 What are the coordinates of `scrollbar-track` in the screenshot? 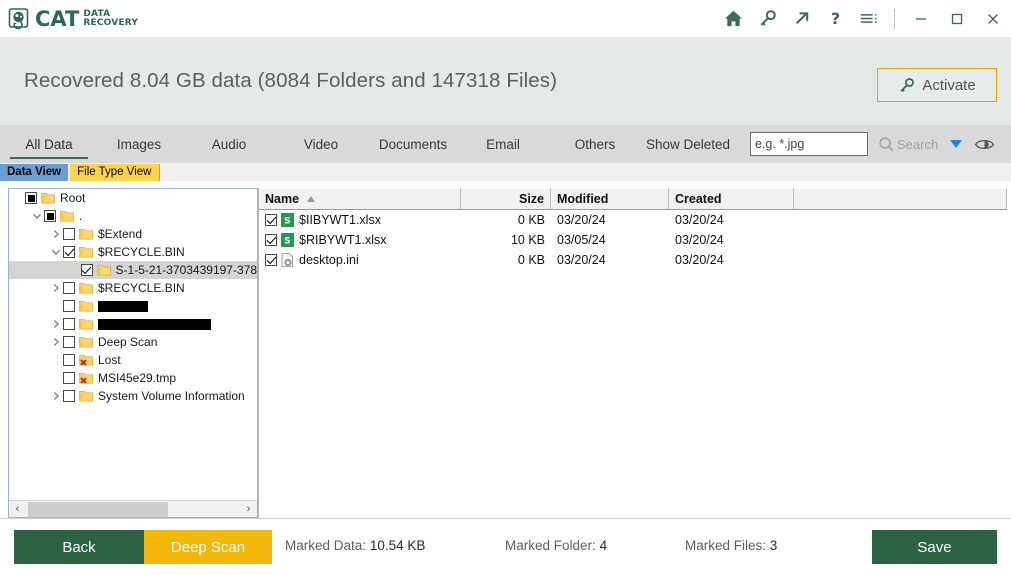 It's located at (133, 508).